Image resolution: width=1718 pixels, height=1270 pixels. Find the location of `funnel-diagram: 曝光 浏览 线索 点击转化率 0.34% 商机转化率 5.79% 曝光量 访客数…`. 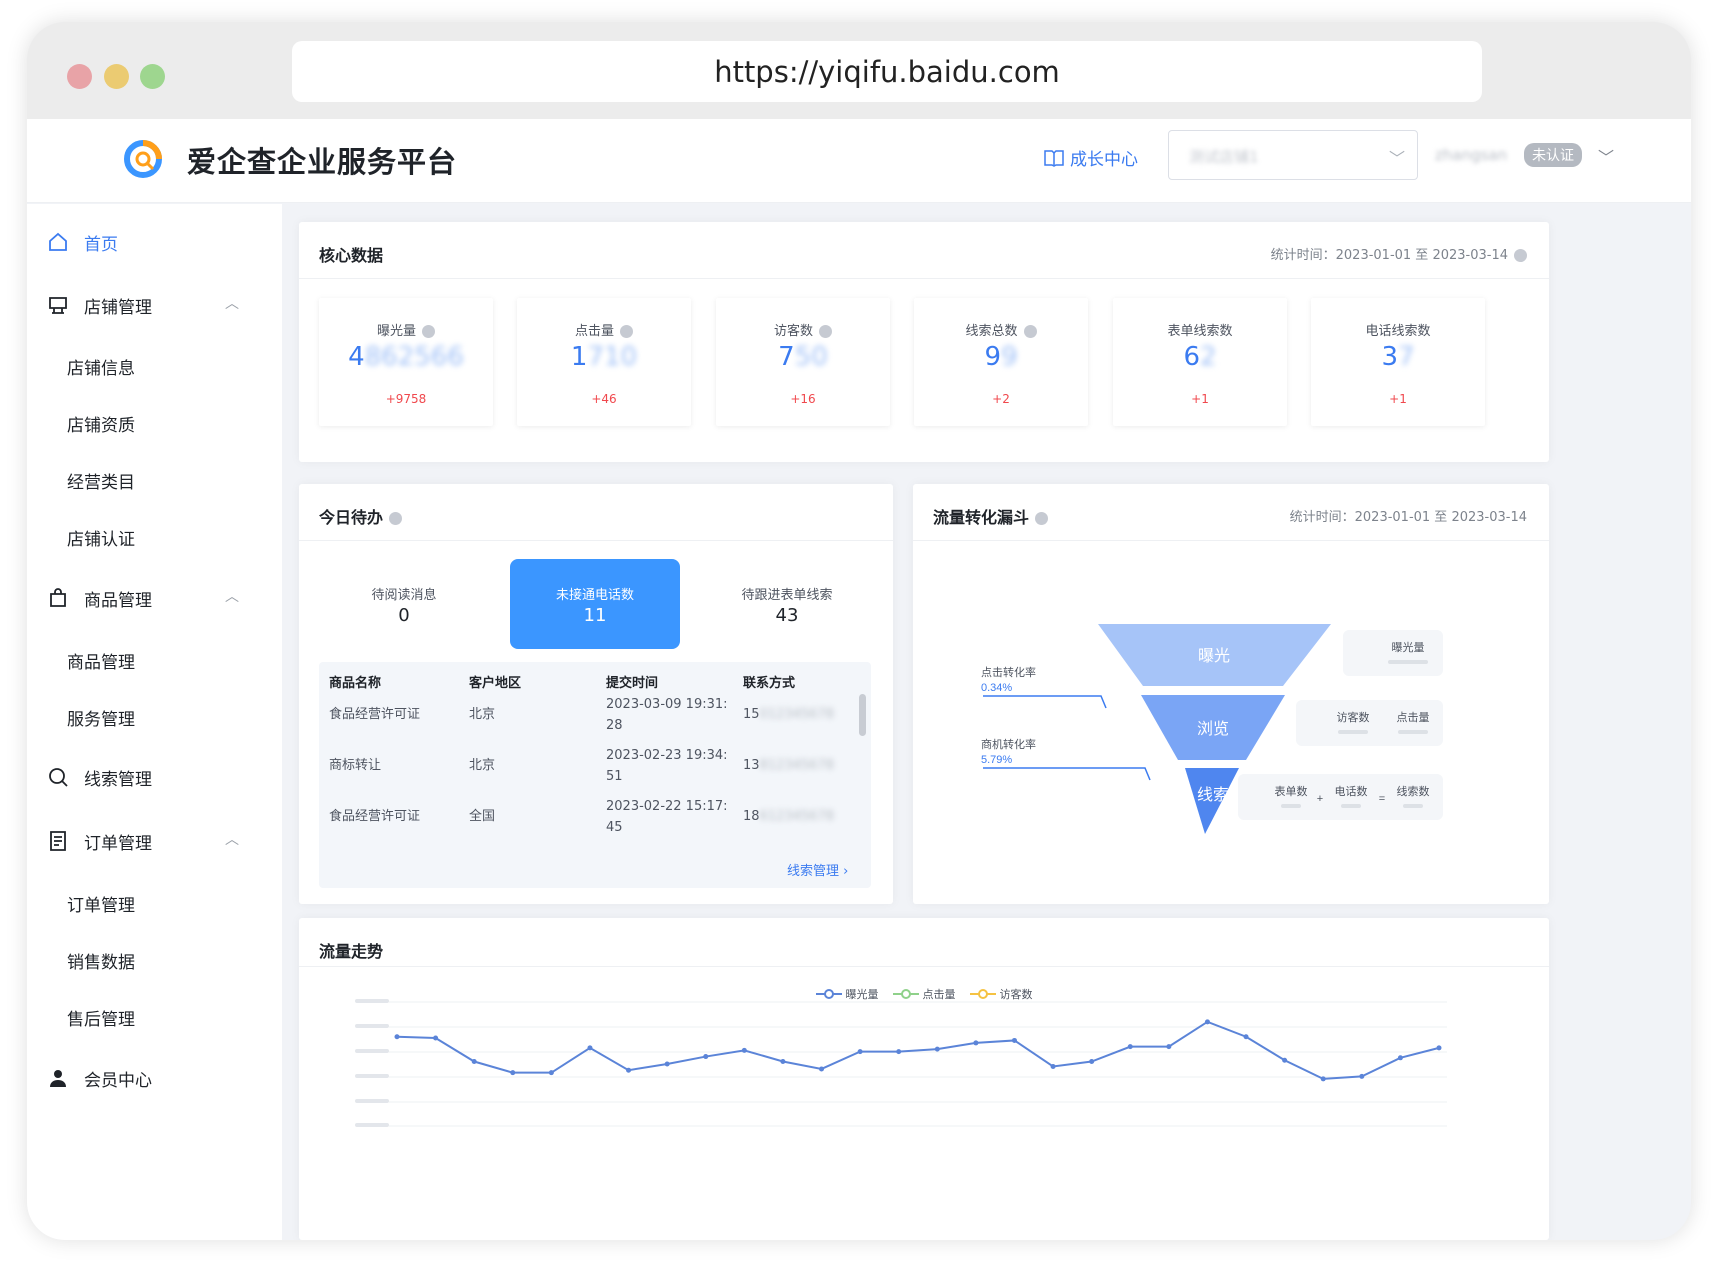

funnel-diagram: 曝光 浏览 线索 点击转化率 0.34% 商机转化率 5.79% 曝光量 访客数… is located at coordinates (1212, 729).